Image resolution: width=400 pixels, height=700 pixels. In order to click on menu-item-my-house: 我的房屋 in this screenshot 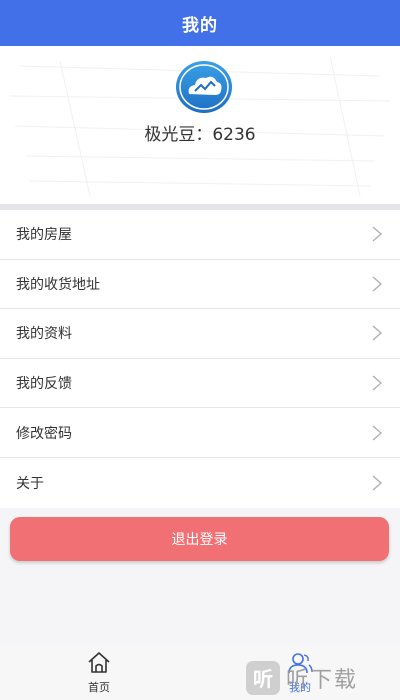, I will do `click(200, 235)`.